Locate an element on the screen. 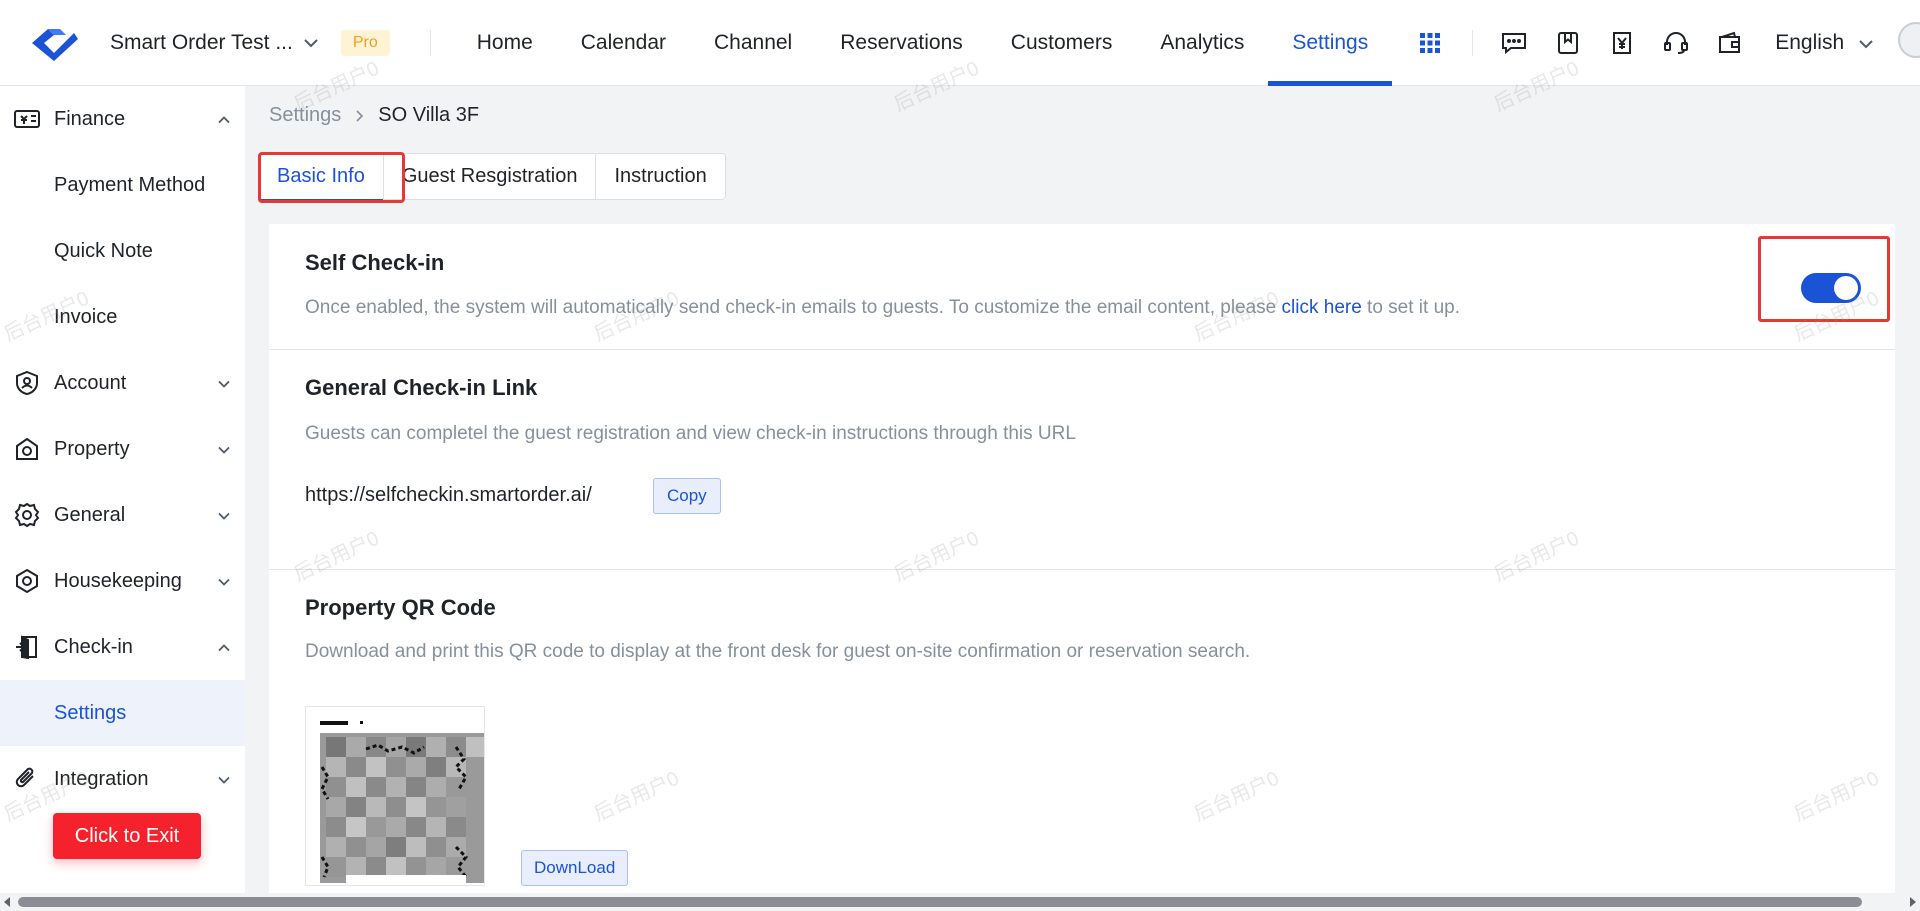  tab-guest-registration: Guest Resgistration is located at coordinates (489, 176).